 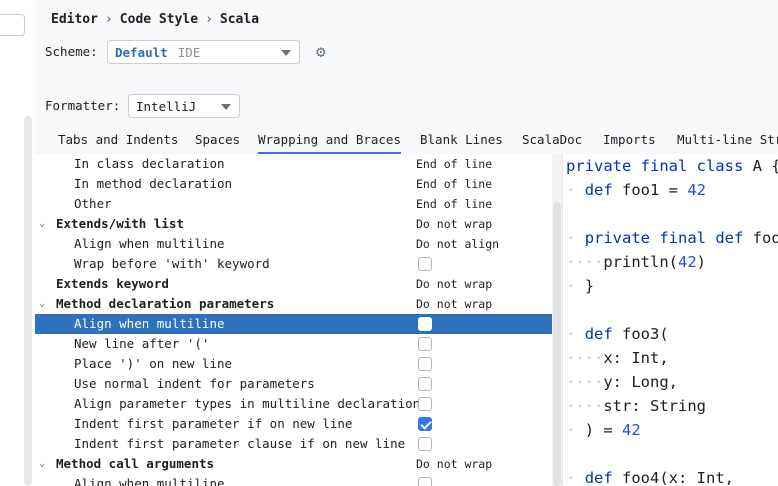 What do you see at coordinates (457, 244) in the screenshot?
I see `setting-value: Do not align` at bounding box center [457, 244].